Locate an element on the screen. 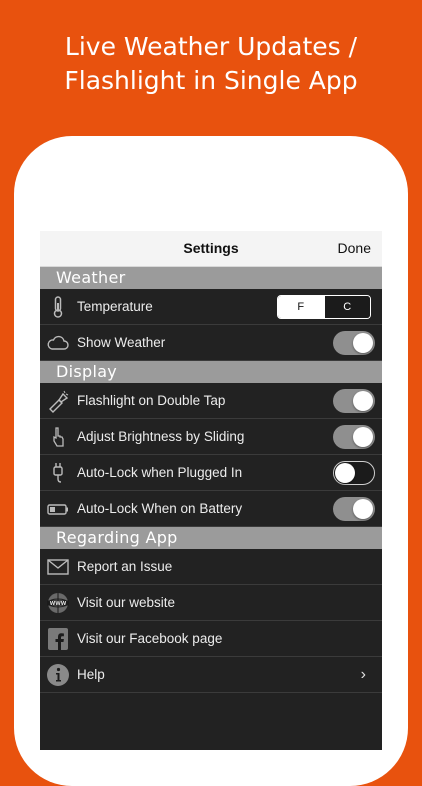  temperature-unit-control: F C is located at coordinates (324, 307).